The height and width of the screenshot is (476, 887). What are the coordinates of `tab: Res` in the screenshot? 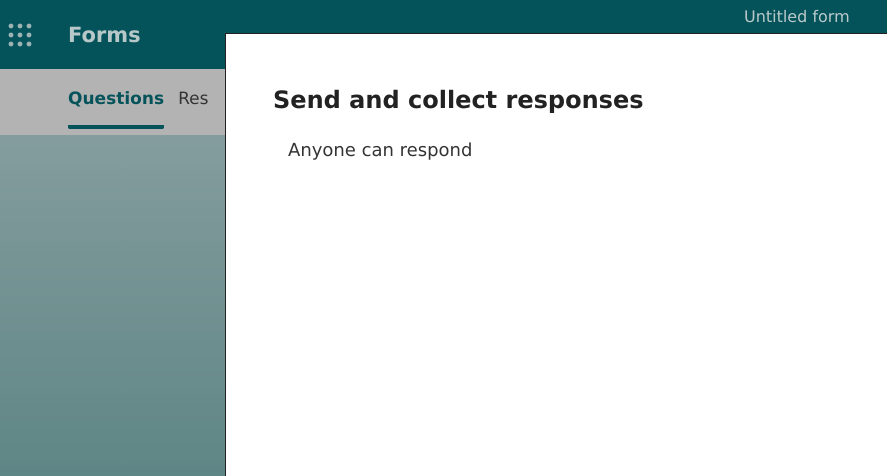 It's located at (193, 99).